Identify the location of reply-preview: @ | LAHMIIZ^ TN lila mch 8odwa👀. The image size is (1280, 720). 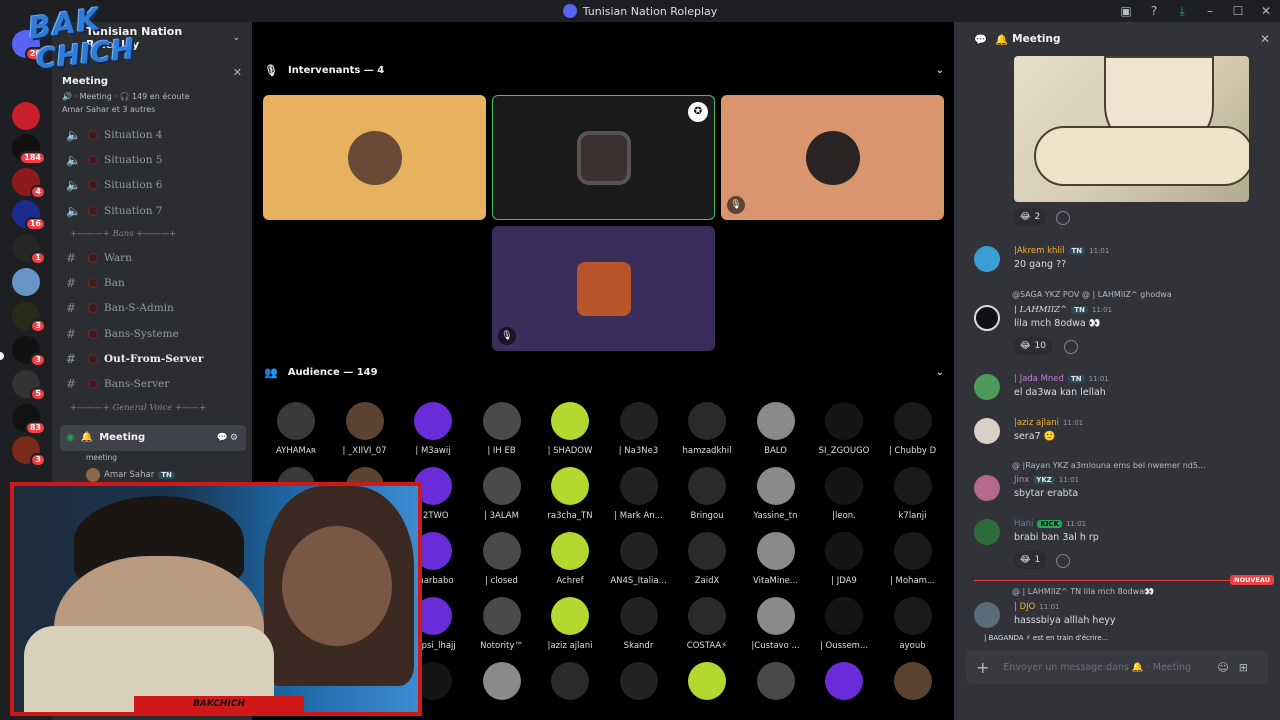
(1083, 591).